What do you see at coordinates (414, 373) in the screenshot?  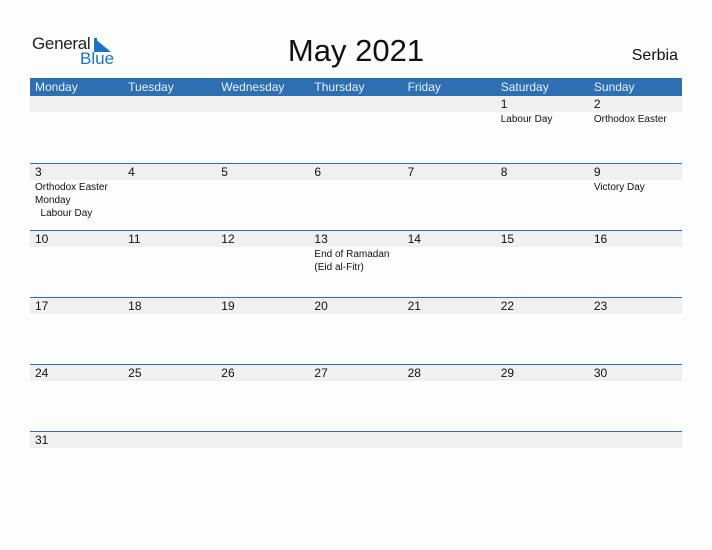 I see `day-number: 28` at bounding box center [414, 373].